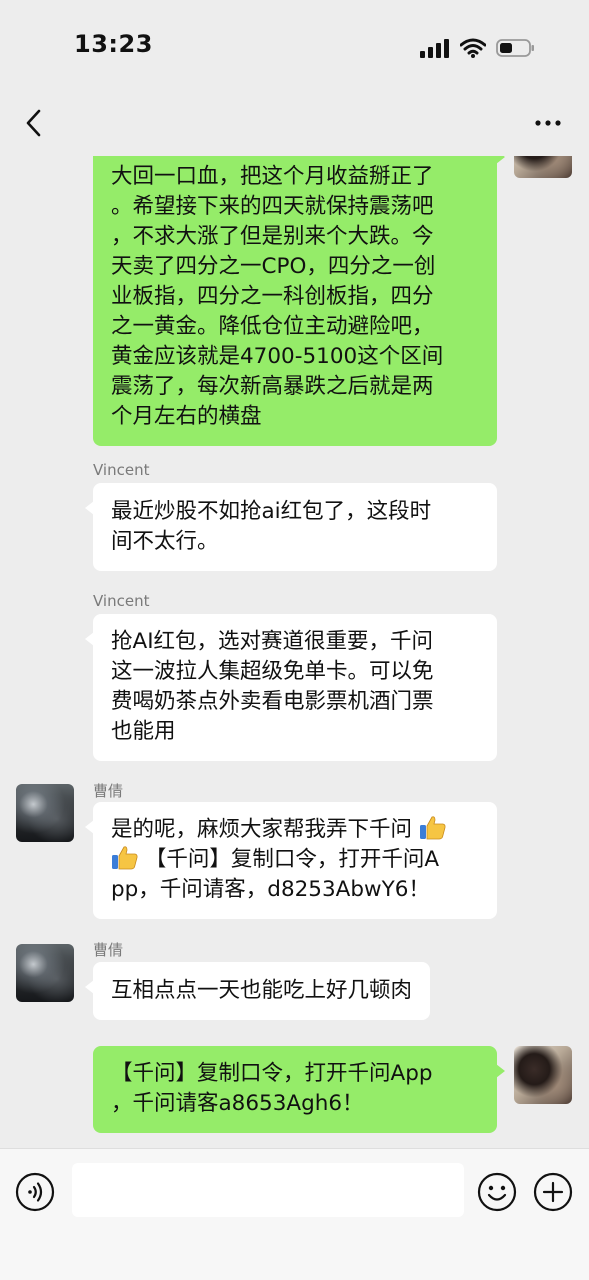 The image size is (589, 1280). I want to click on message-line: 费喝奶茶点外卖看电影票机酒门票, so click(272, 701).